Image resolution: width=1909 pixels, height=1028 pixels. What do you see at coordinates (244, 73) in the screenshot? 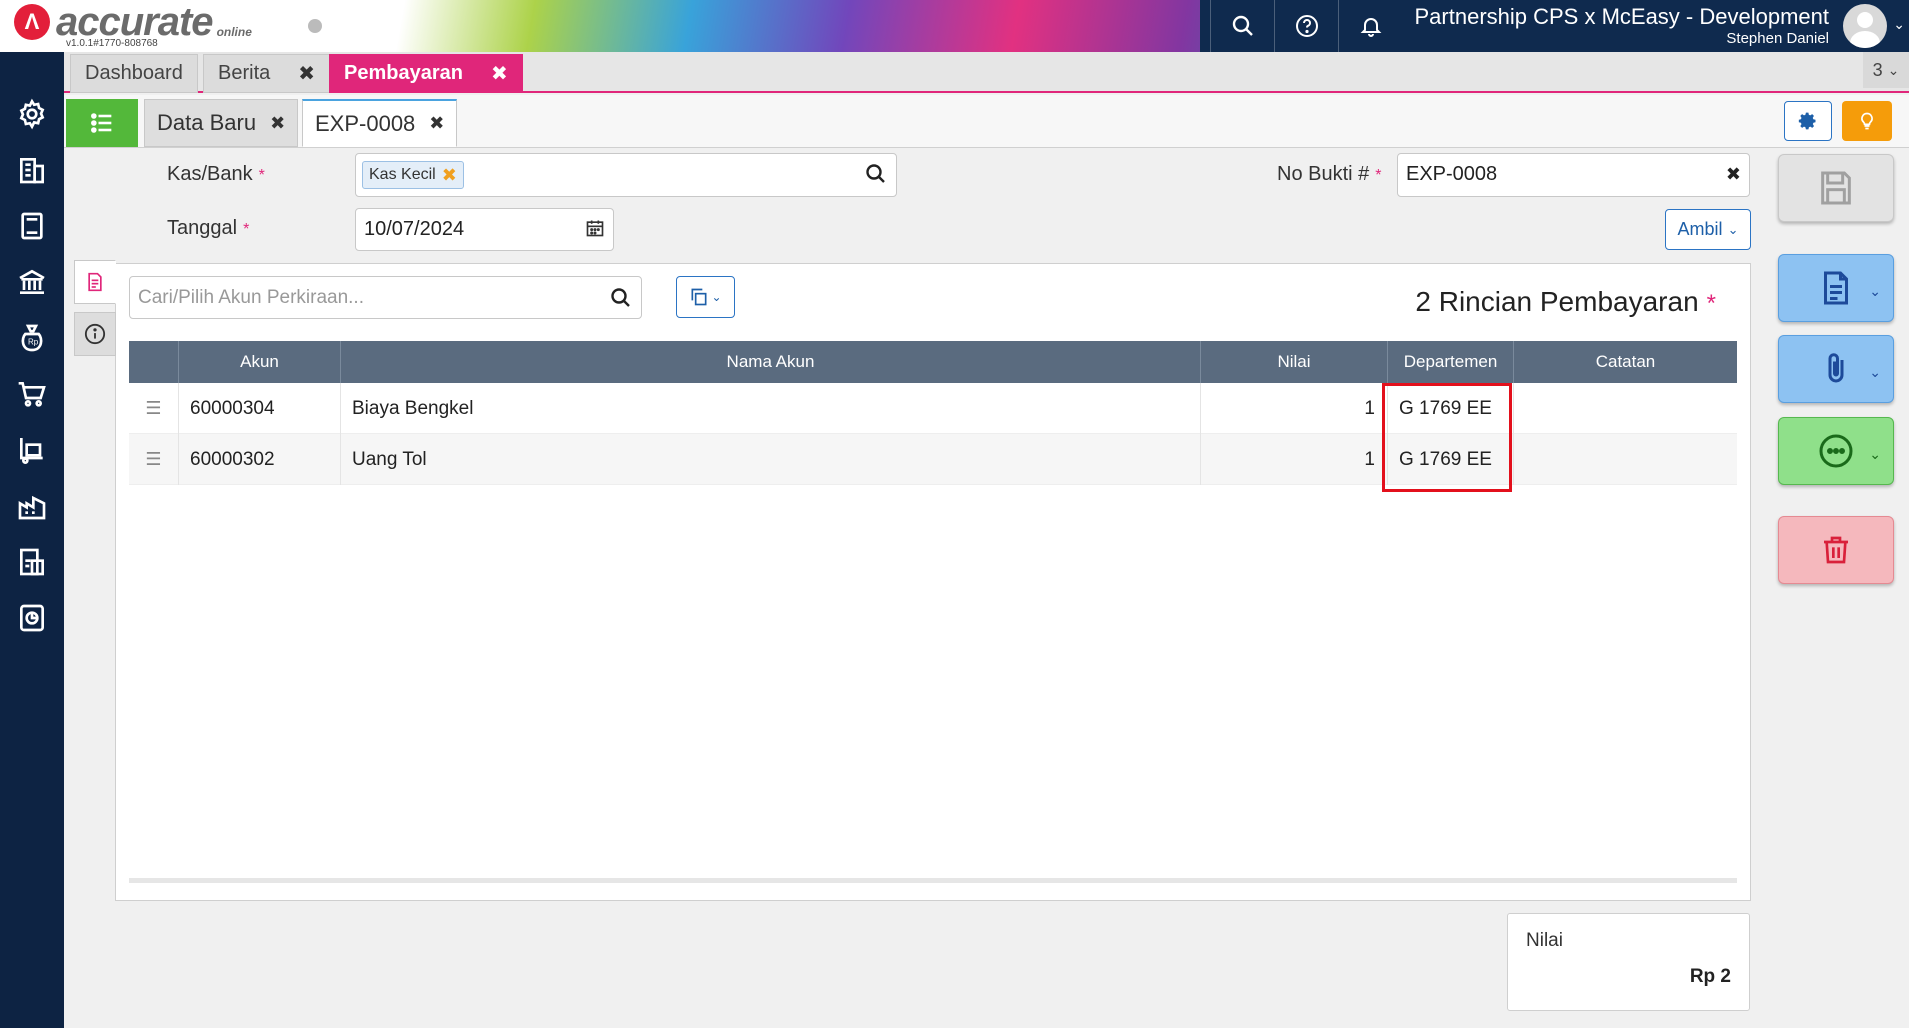
I see `tab-label: Berita` at bounding box center [244, 73].